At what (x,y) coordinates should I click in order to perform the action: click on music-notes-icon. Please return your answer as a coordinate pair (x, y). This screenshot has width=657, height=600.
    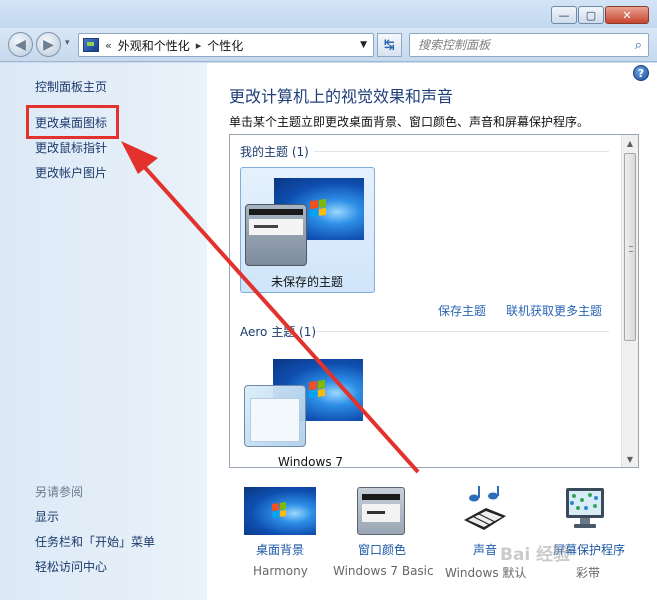
    Looking at the image, I should click on (485, 507).